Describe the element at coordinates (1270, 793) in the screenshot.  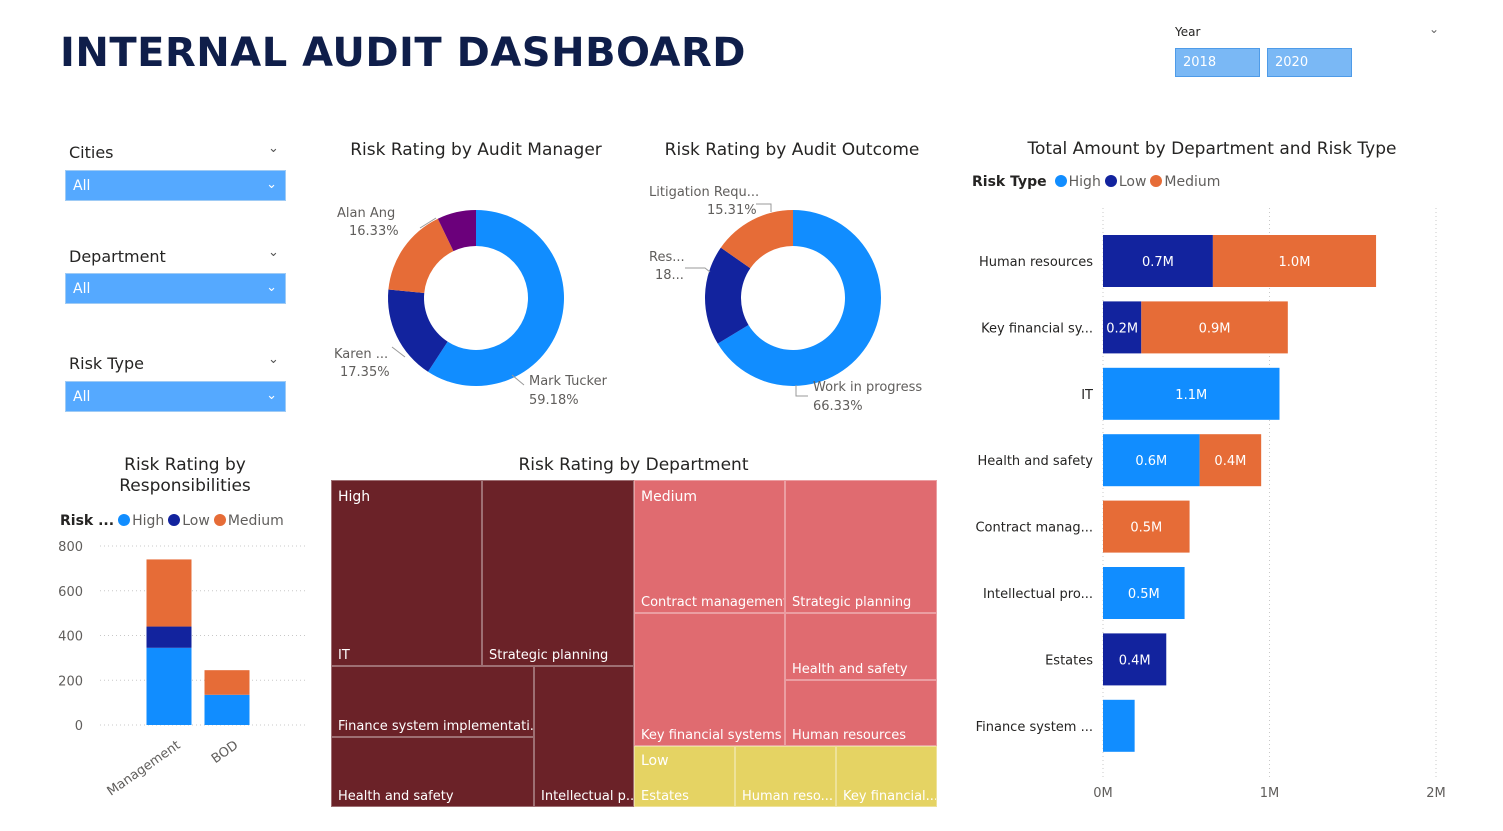
I see `x-tick-label: 1M` at that location.